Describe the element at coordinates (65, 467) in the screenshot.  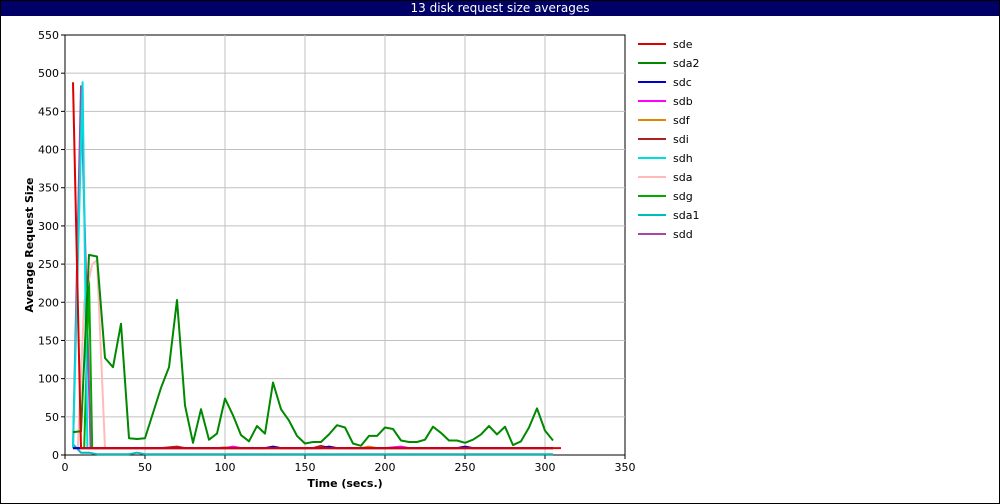
I see `x-tick-label: 0` at that location.